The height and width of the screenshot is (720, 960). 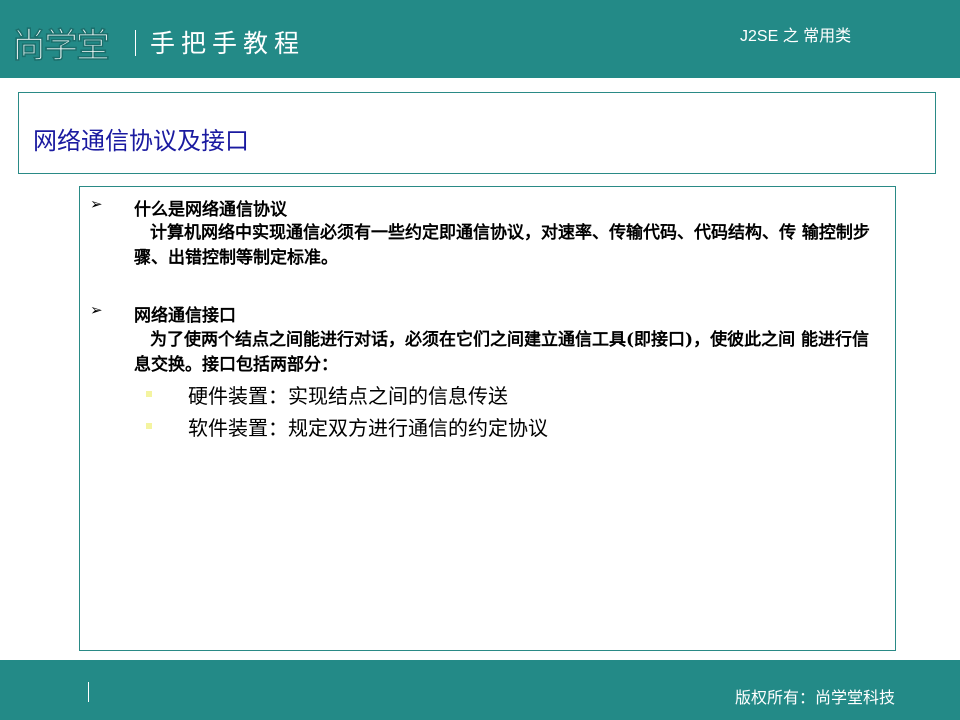 What do you see at coordinates (796, 36) in the screenshot?
I see `course-title: J2SE 之 常用类` at bounding box center [796, 36].